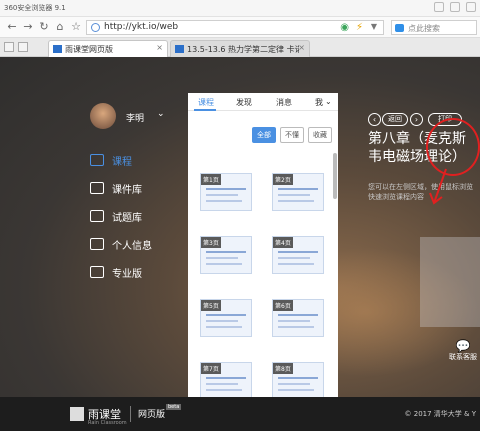 The image size is (480, 431). I want to click on window-controls, so click(455, 7).